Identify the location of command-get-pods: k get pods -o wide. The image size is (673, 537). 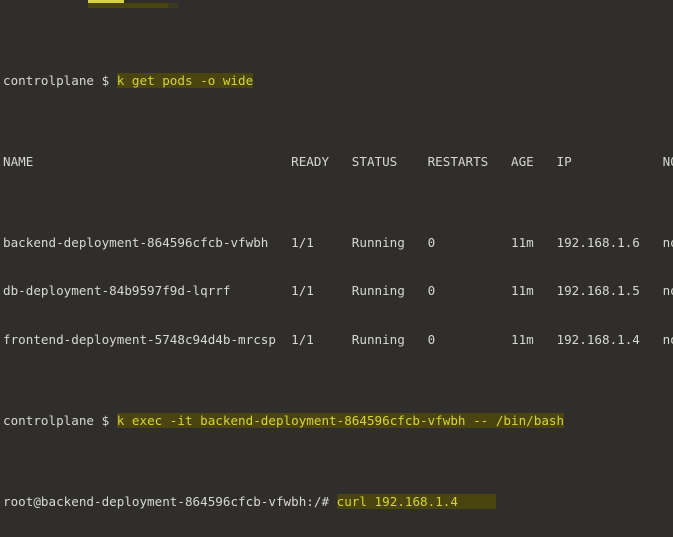
(185, 80).